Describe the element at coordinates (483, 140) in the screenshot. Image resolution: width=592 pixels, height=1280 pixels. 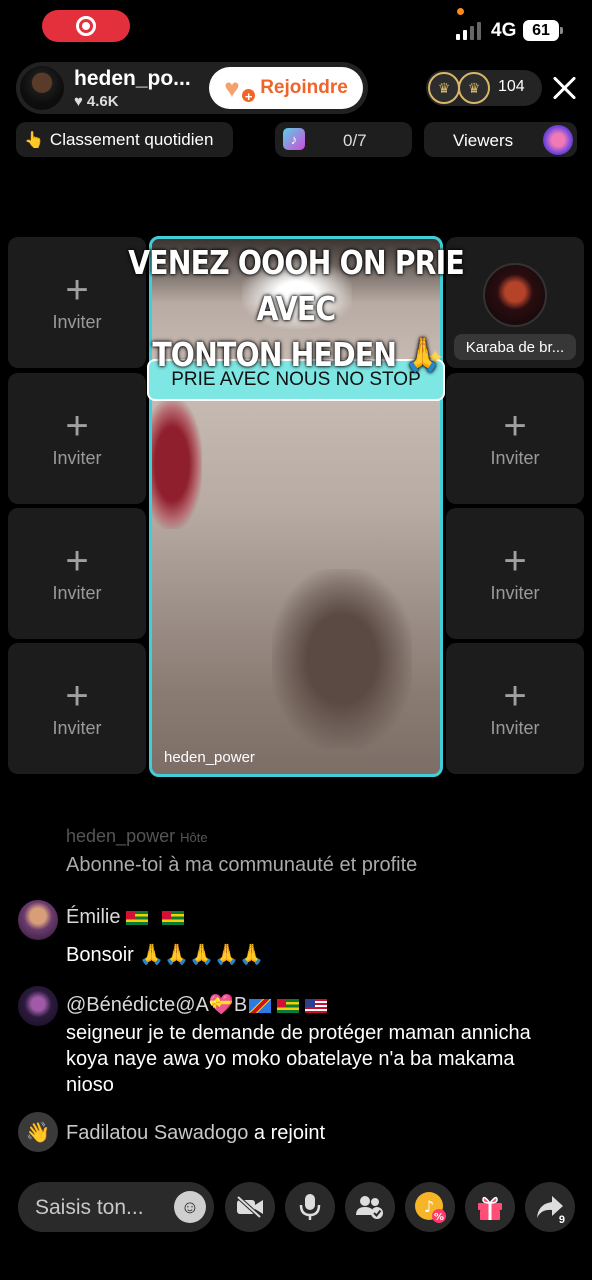
I see `viewers-label: Viewers` at that location.